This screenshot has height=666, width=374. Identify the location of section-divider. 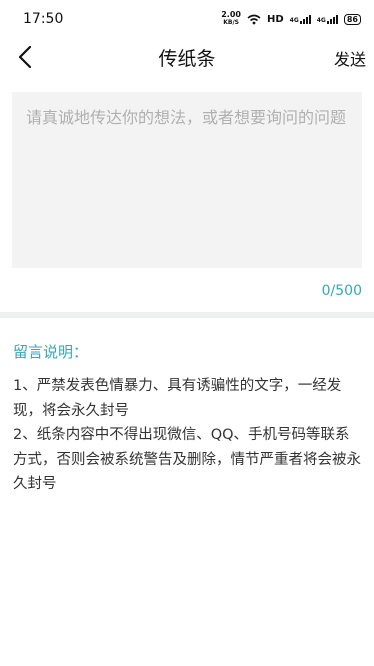
(187, 315).